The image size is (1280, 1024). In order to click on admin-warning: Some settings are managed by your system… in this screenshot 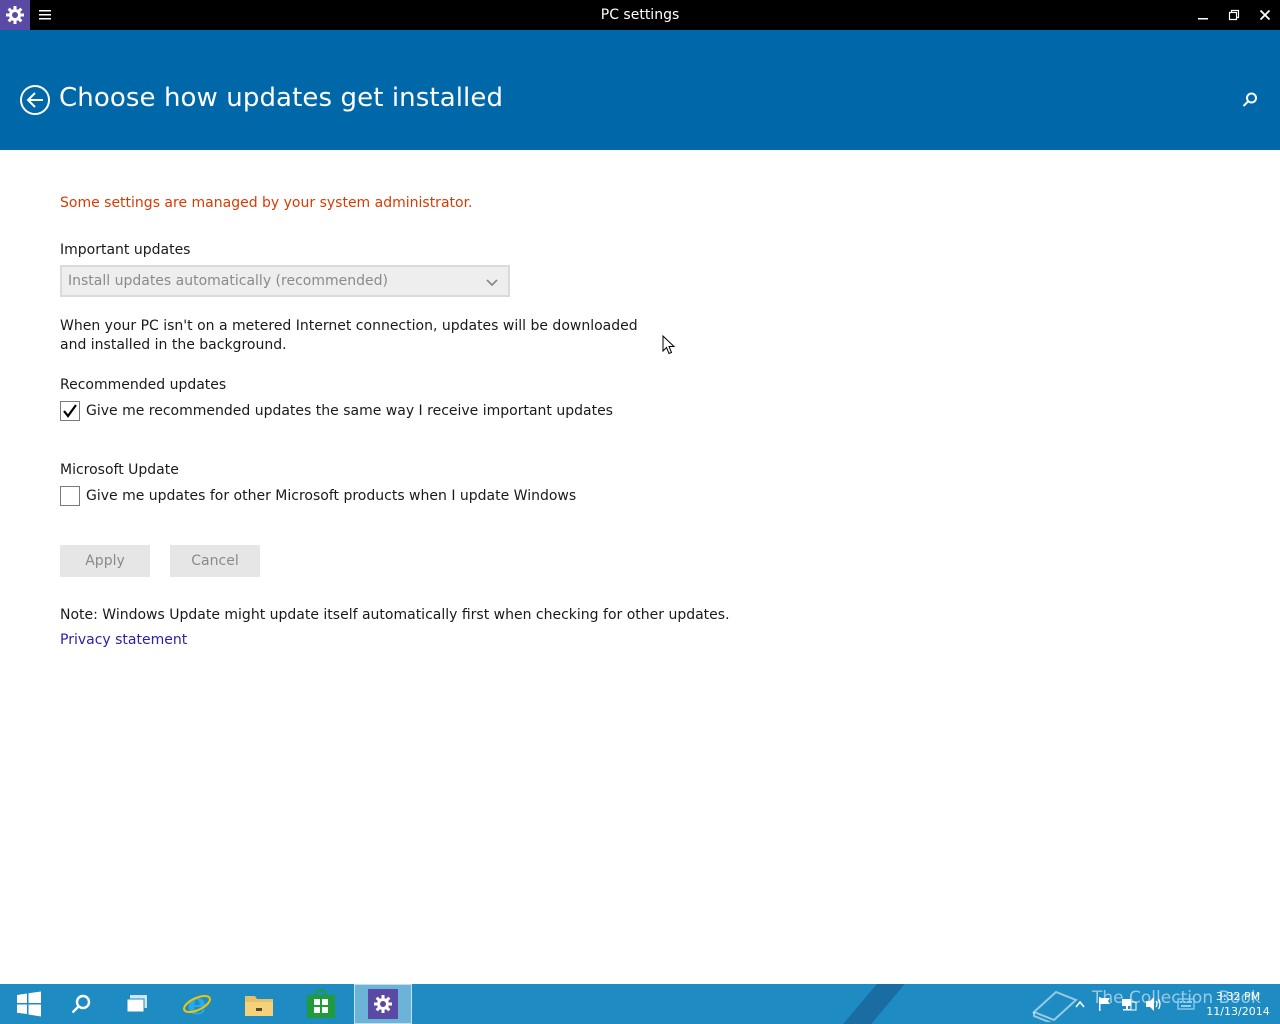, I will do `click(266, 203)`.